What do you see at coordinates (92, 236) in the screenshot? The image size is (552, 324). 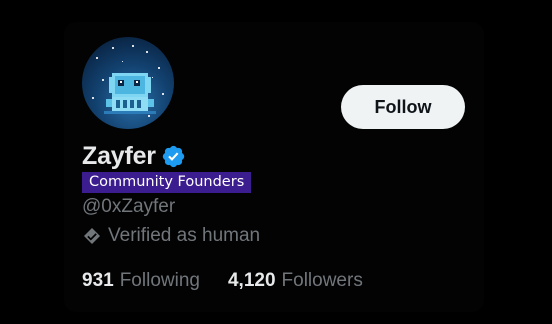 I see `human-shield-icon` at bounding box center [92, 236].